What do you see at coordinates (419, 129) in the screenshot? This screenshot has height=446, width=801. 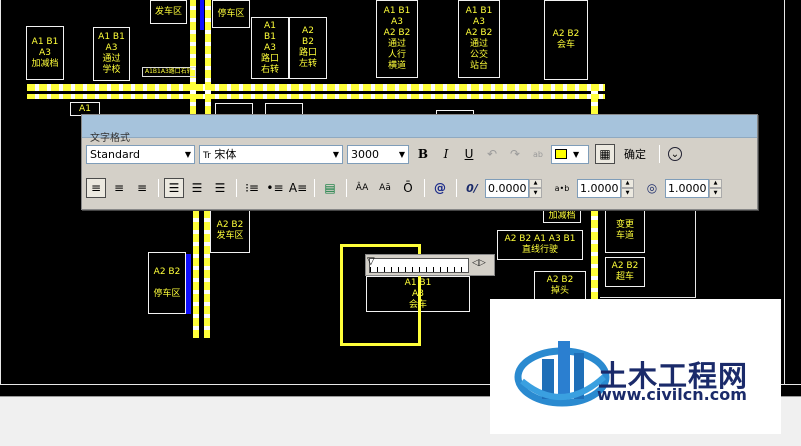 I see `toolbar-titlebar: 文字格式` at bounding box center [419, 129].